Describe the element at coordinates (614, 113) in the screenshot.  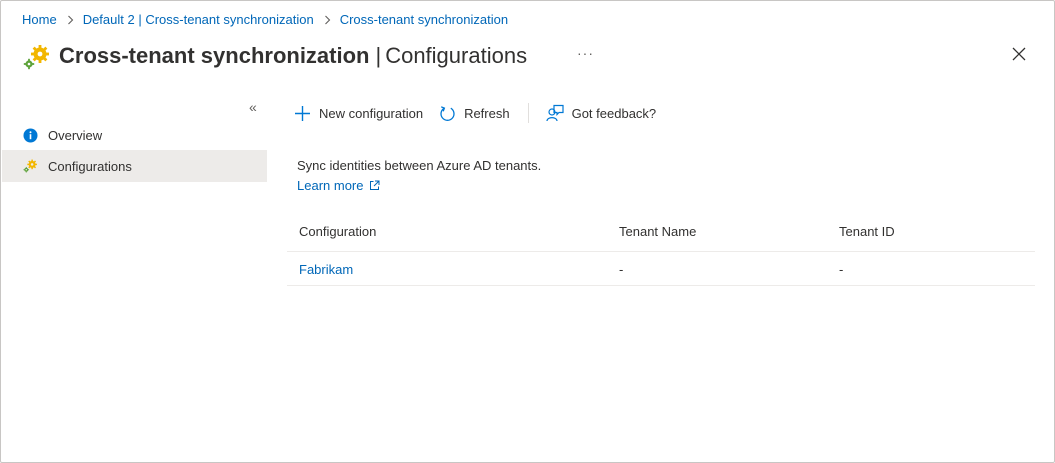
I see `feedback-label: Got feedback?` at that location.